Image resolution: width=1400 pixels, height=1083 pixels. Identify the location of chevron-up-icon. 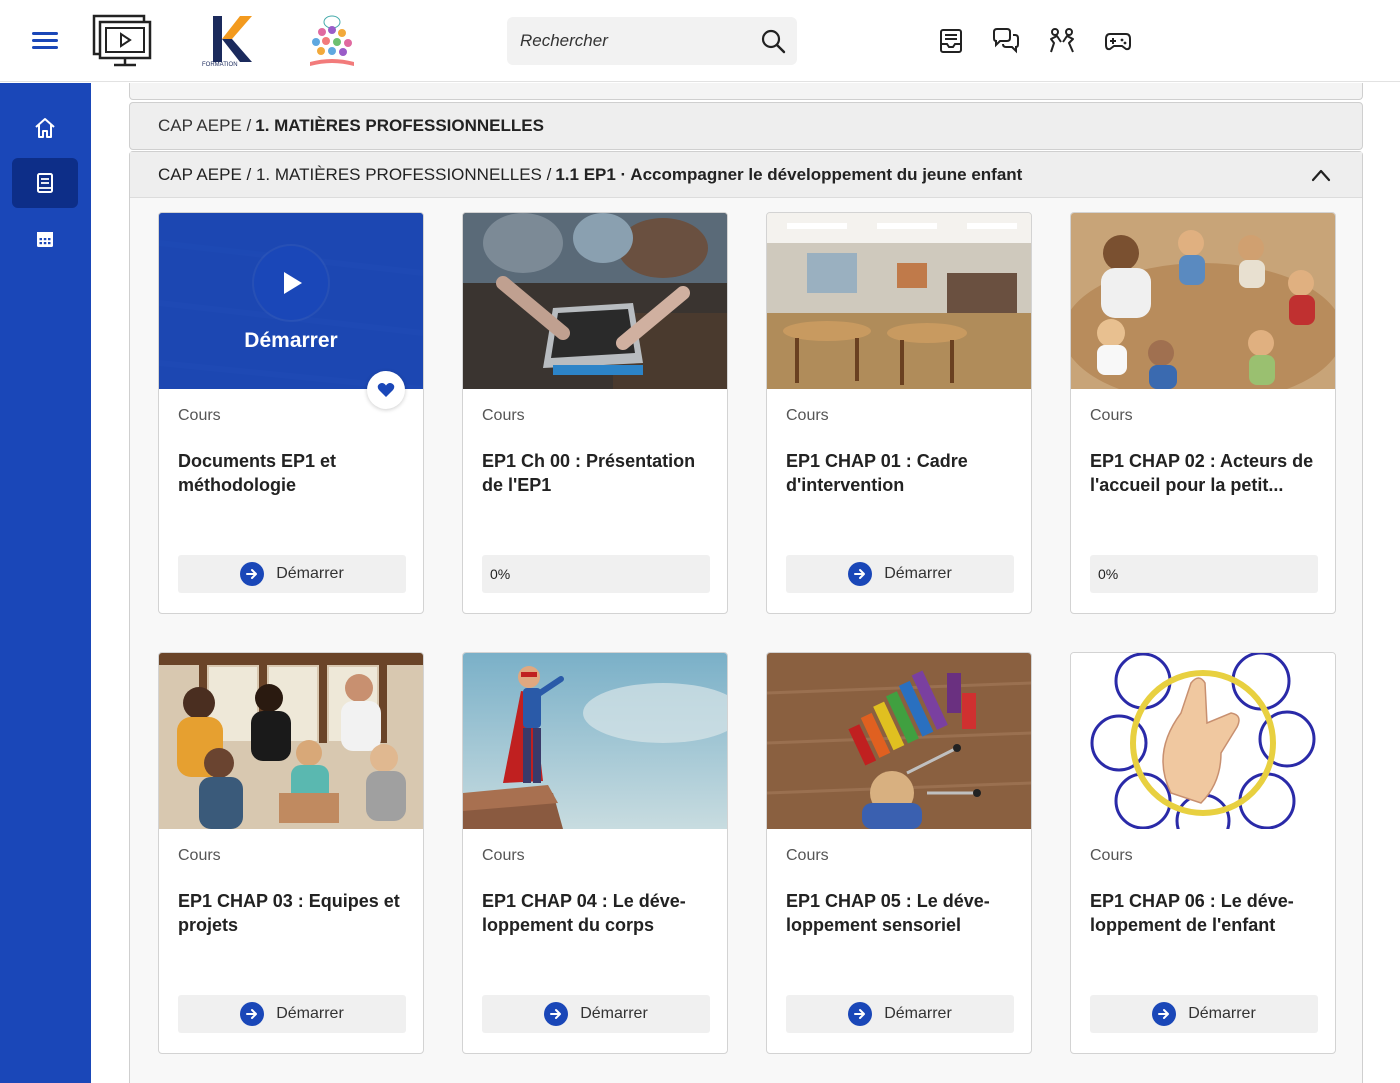
(1321, 175).